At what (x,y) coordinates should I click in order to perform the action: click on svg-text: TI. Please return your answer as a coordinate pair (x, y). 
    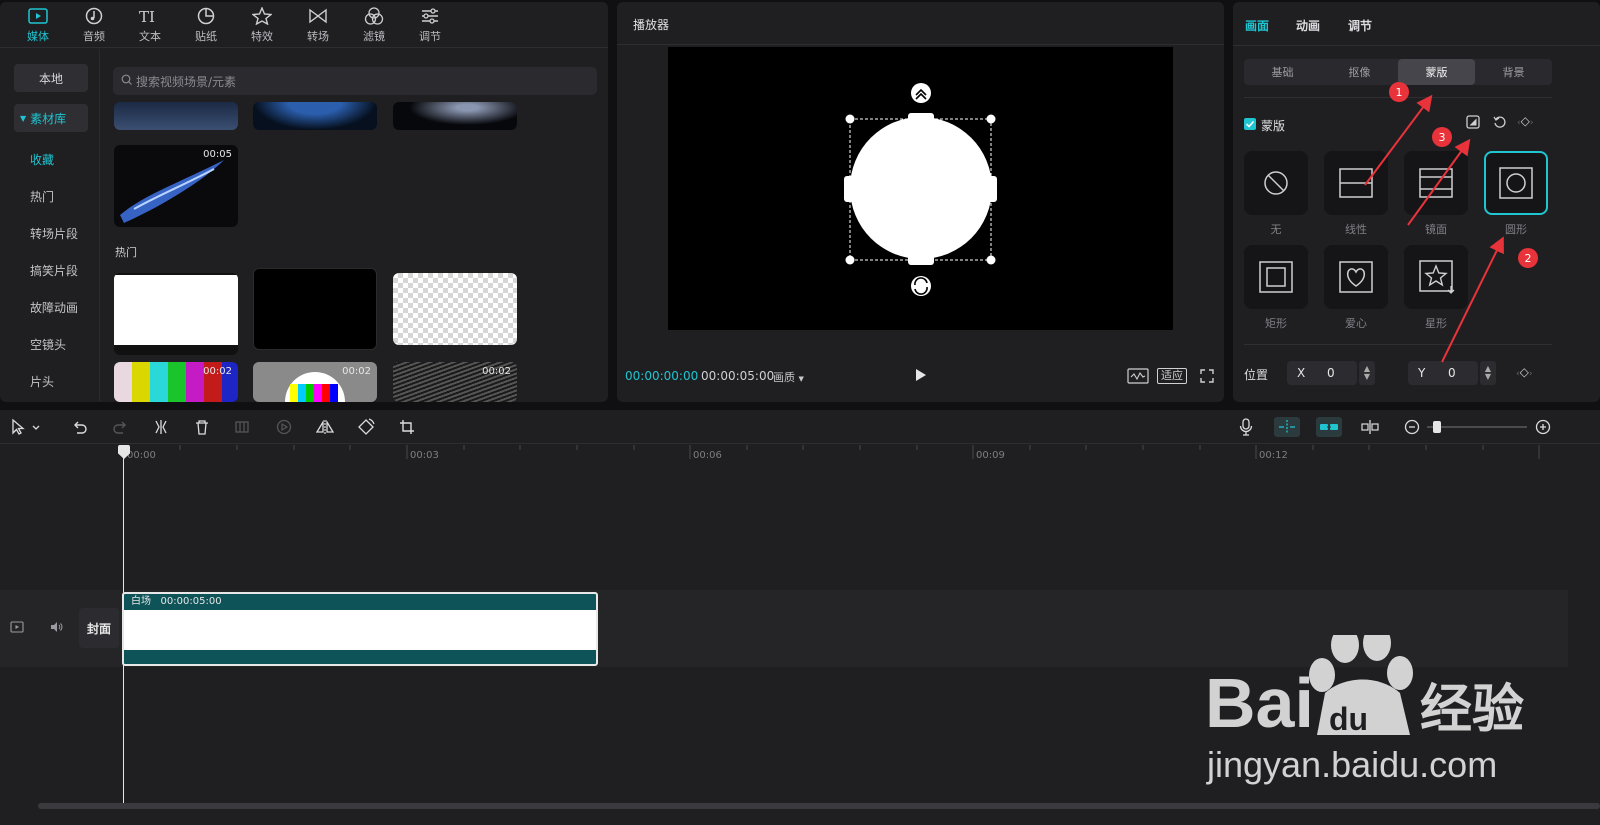
    Looking at the image, I should click on (147, 16).